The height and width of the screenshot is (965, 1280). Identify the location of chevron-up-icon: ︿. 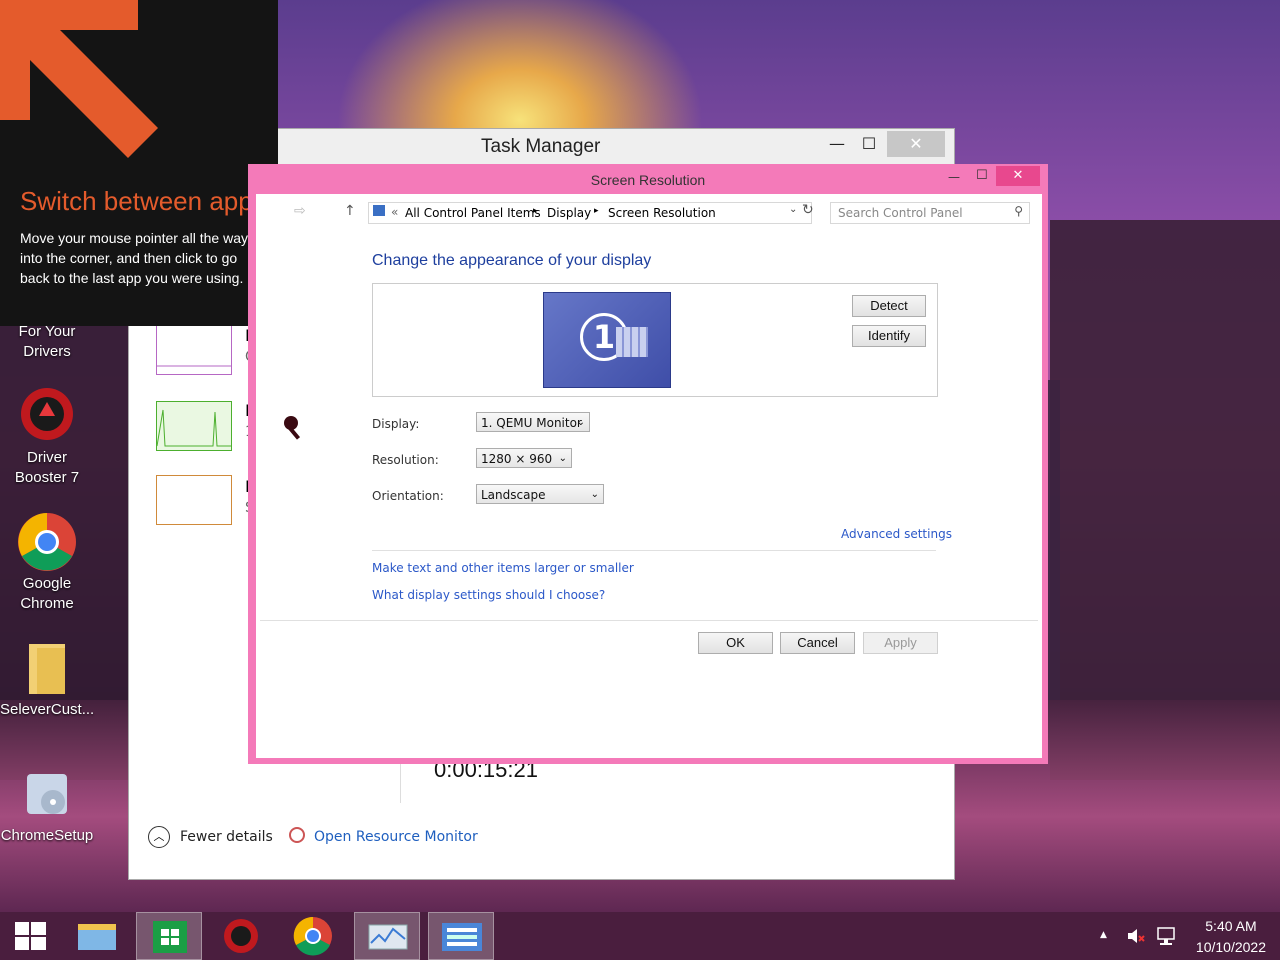
(159, 837).